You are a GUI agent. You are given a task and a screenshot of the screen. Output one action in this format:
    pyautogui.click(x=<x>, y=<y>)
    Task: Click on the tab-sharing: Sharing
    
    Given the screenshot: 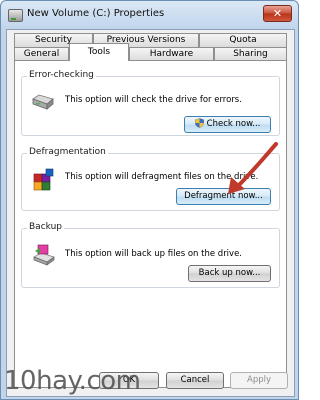 What is the action you would take?
    pyautogui.click(x=250, y=54)
    